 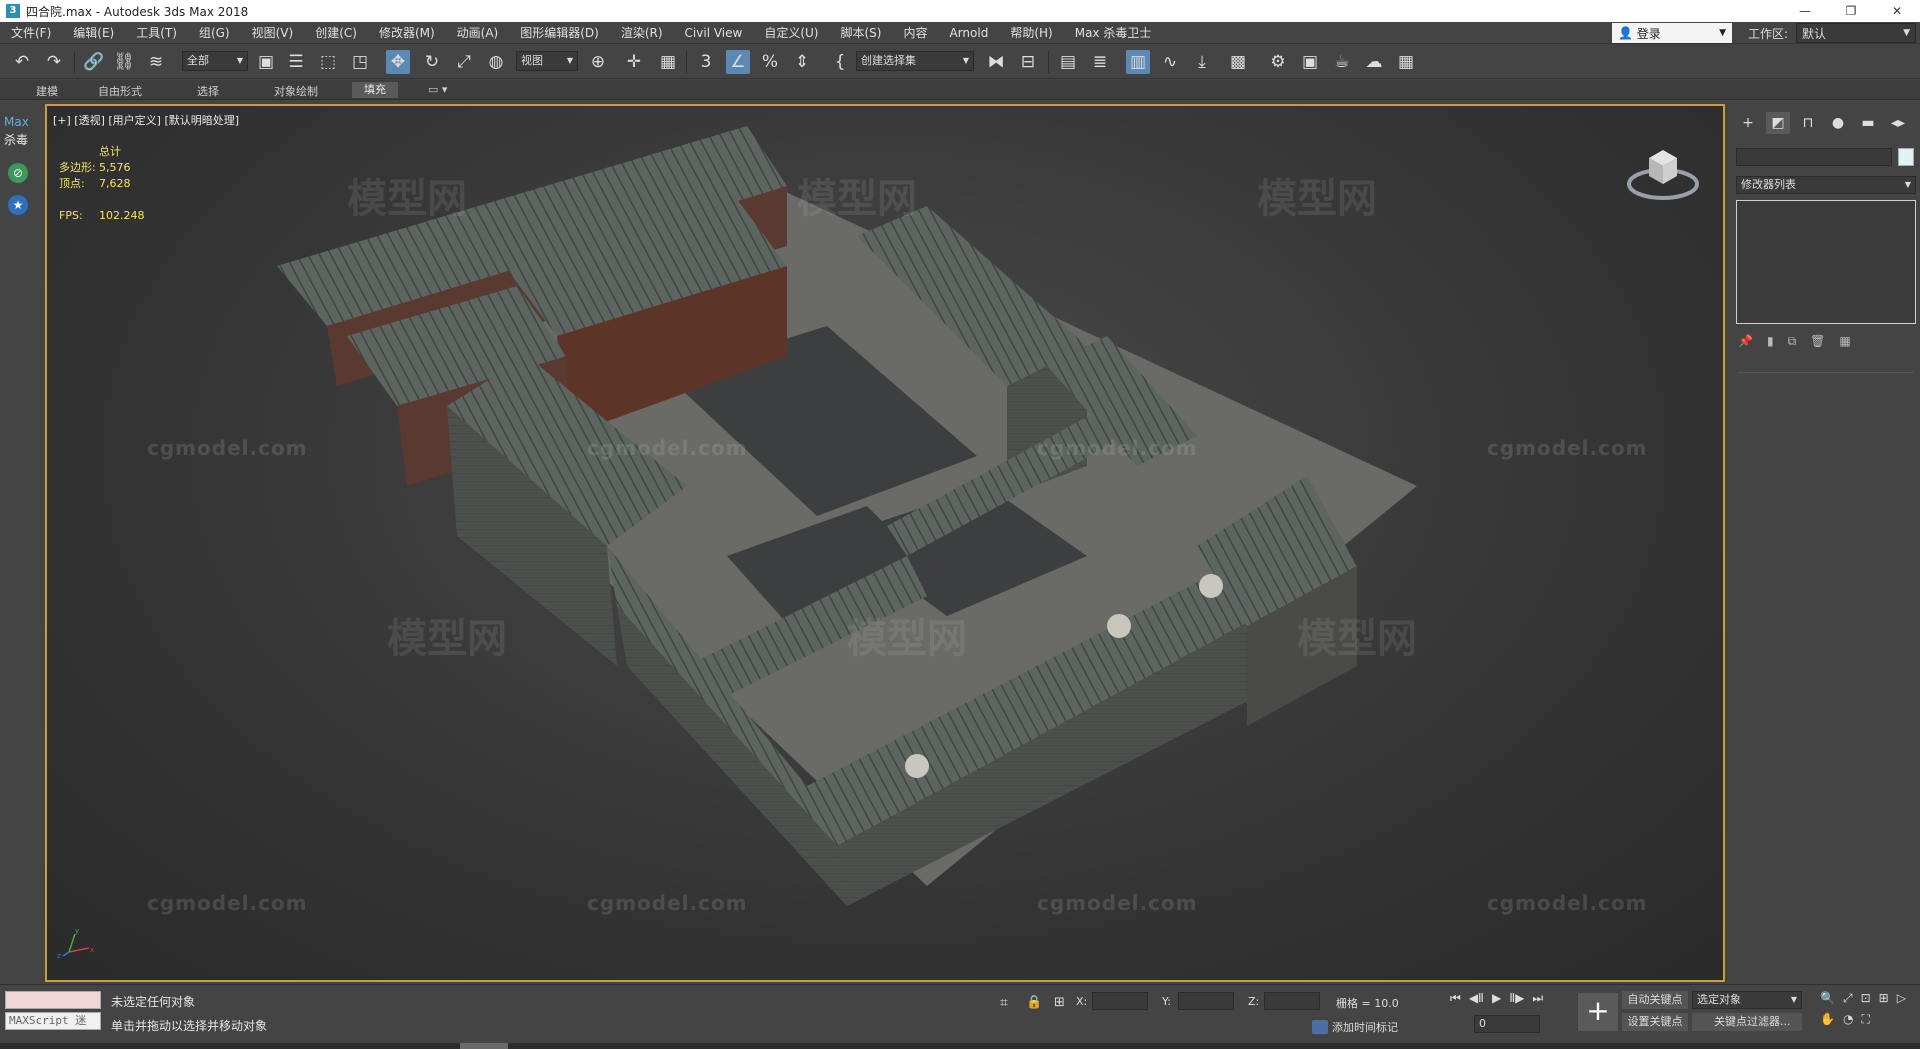 What do you see at coordinates (120, 91) in the screenshot?
I see `ribbon-tab-freeform: 自由形式` at bounding box center [120, 91].